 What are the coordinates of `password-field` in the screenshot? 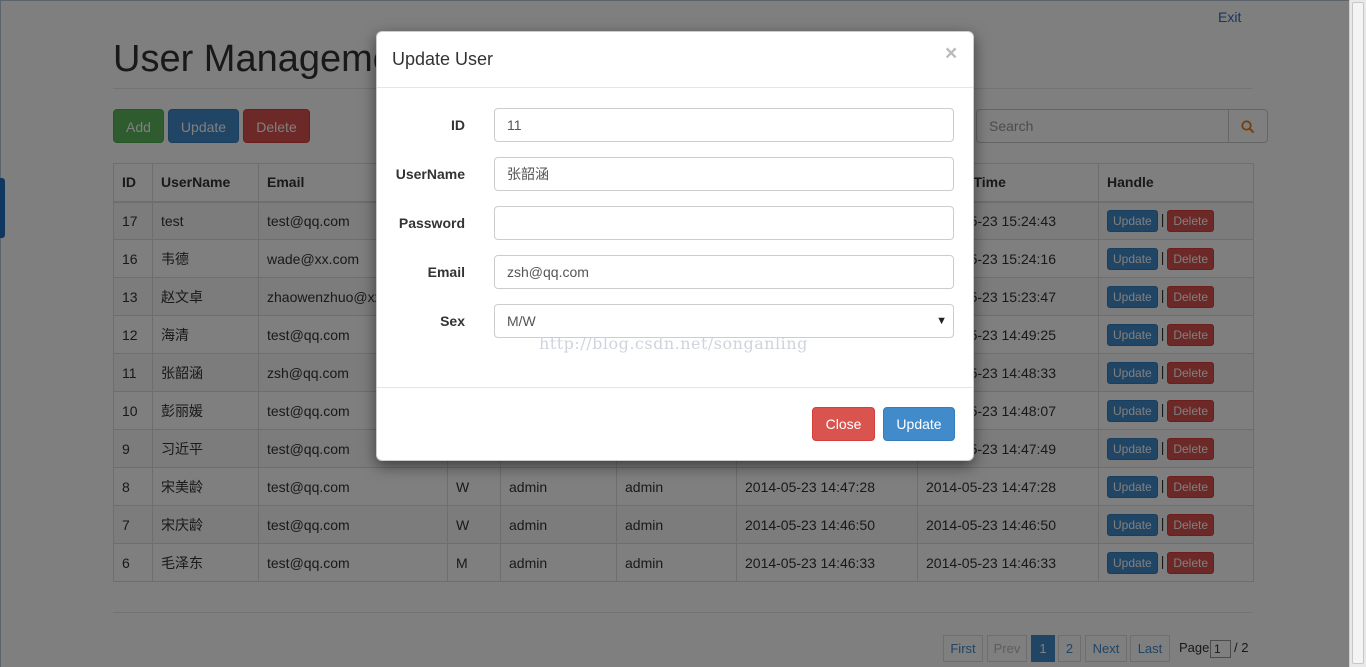 It's located at (724, 223).